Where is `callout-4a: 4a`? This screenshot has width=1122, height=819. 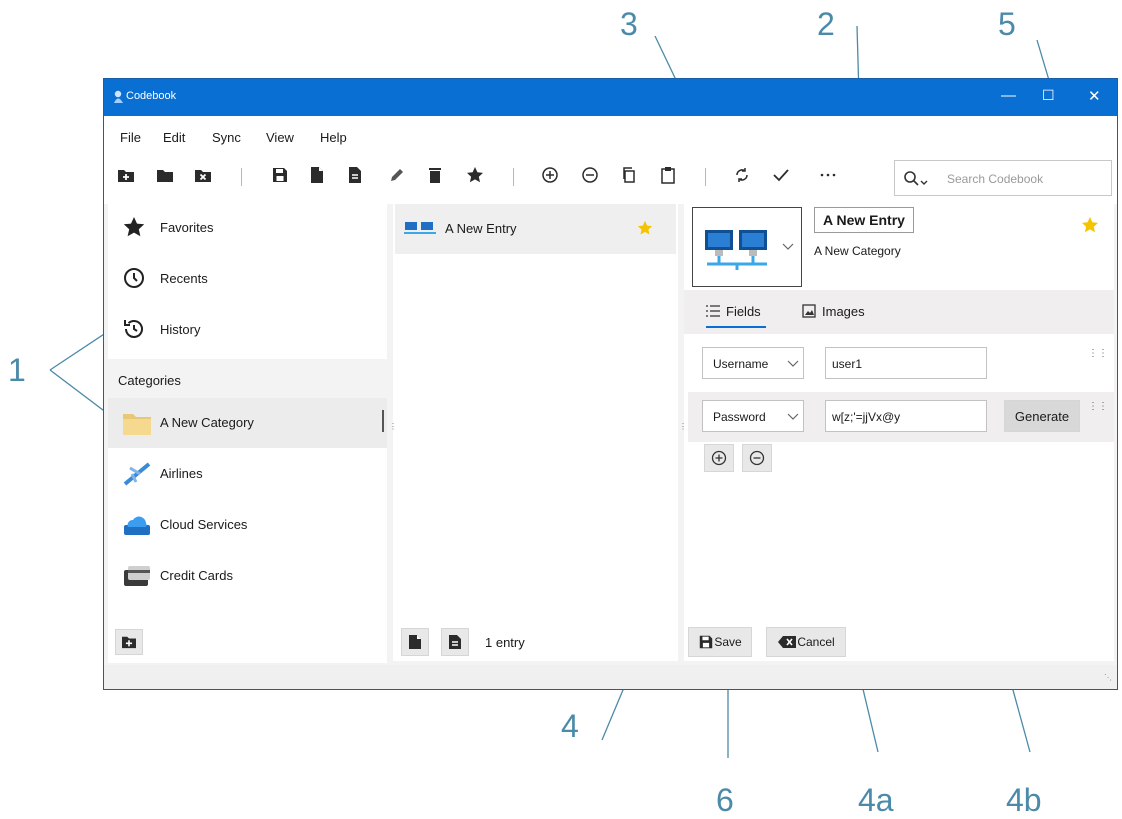 callout-4a: 4a is located at coordinates (876, 800).